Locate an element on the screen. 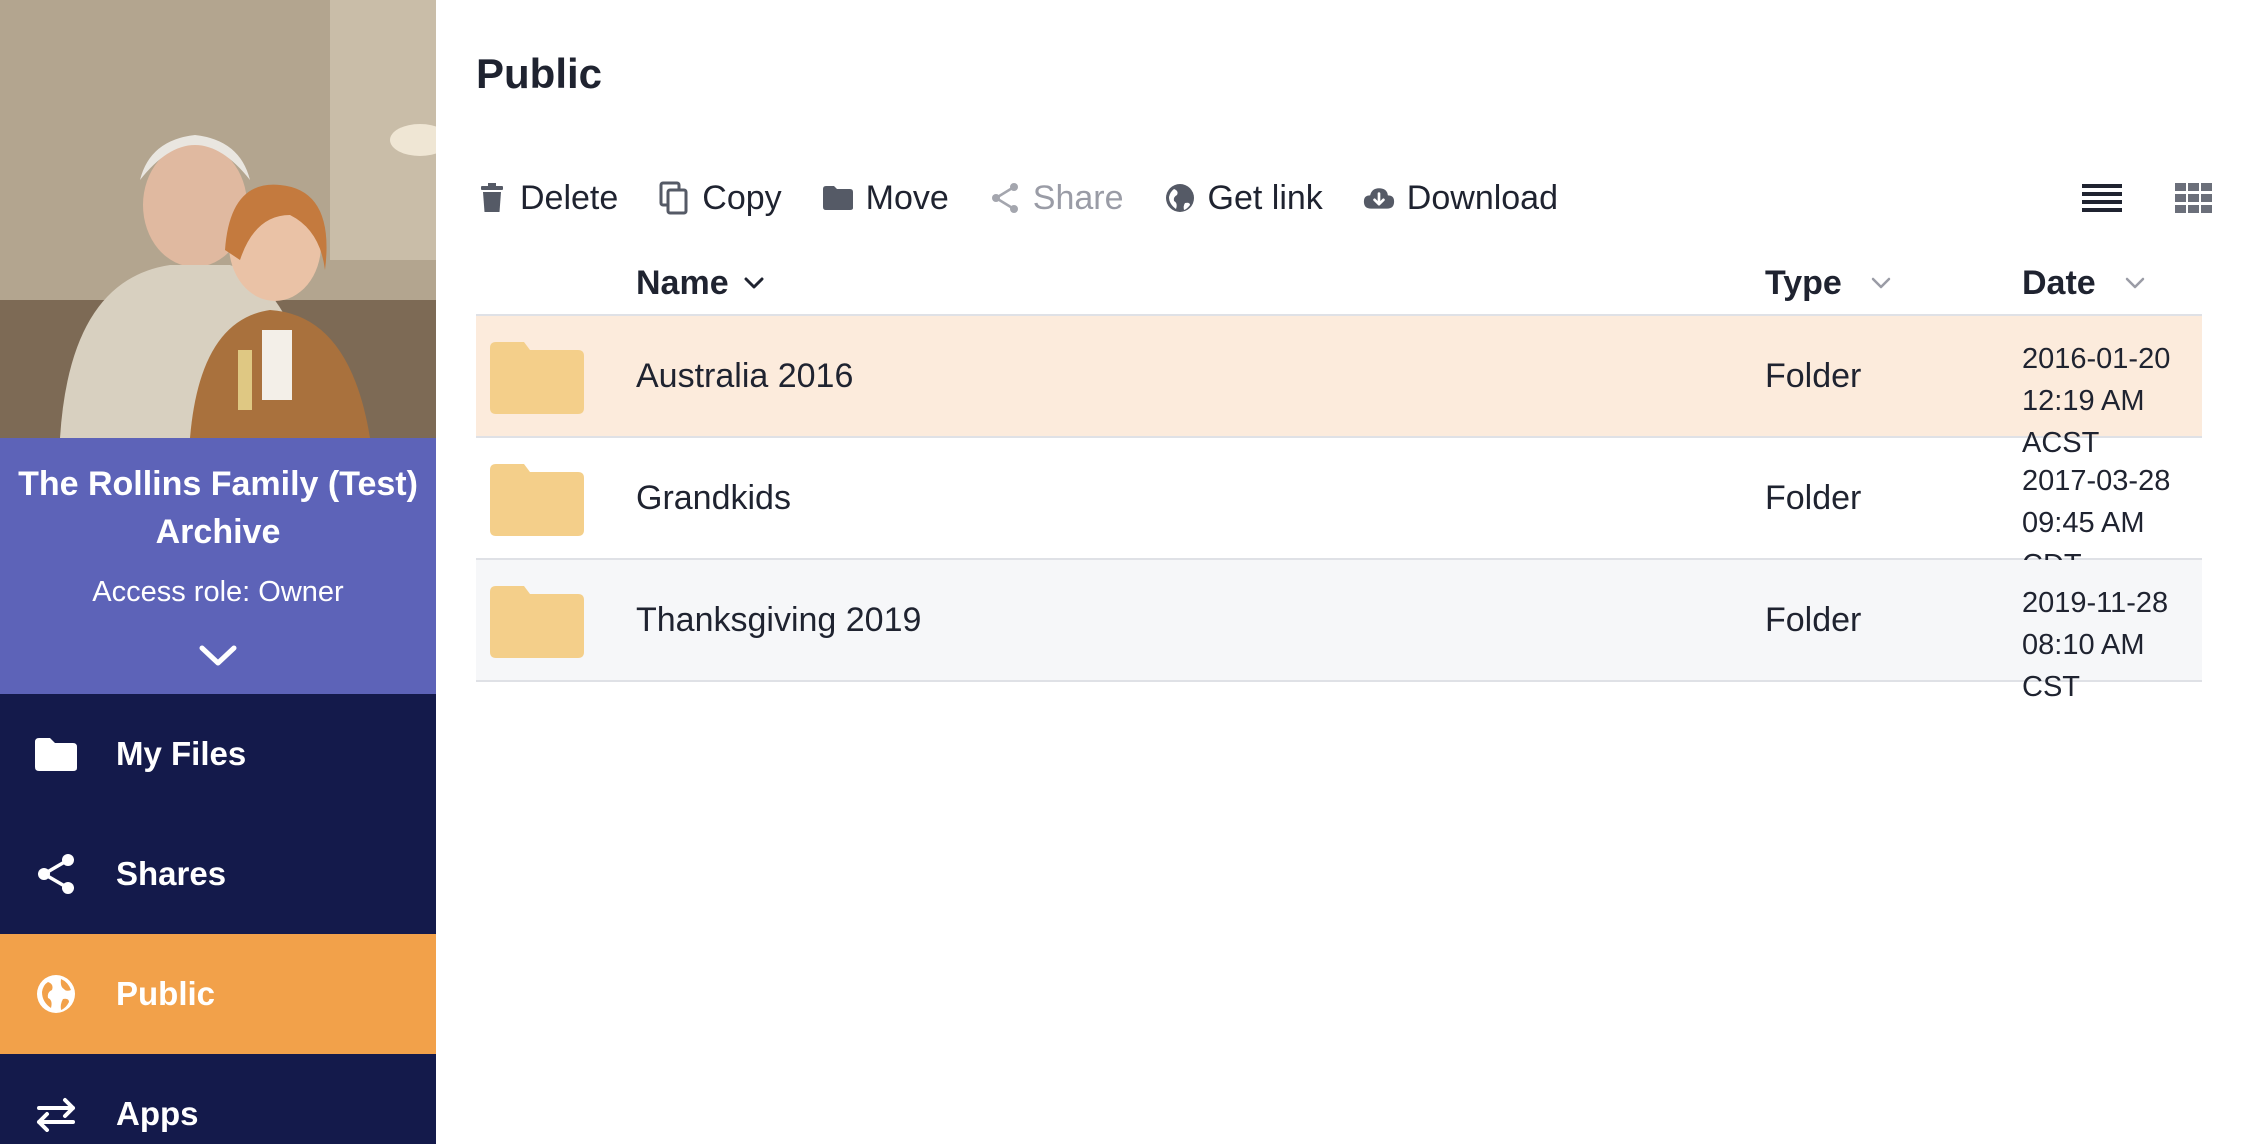  nav-item-public: Public is located at coordinates (218, 994).